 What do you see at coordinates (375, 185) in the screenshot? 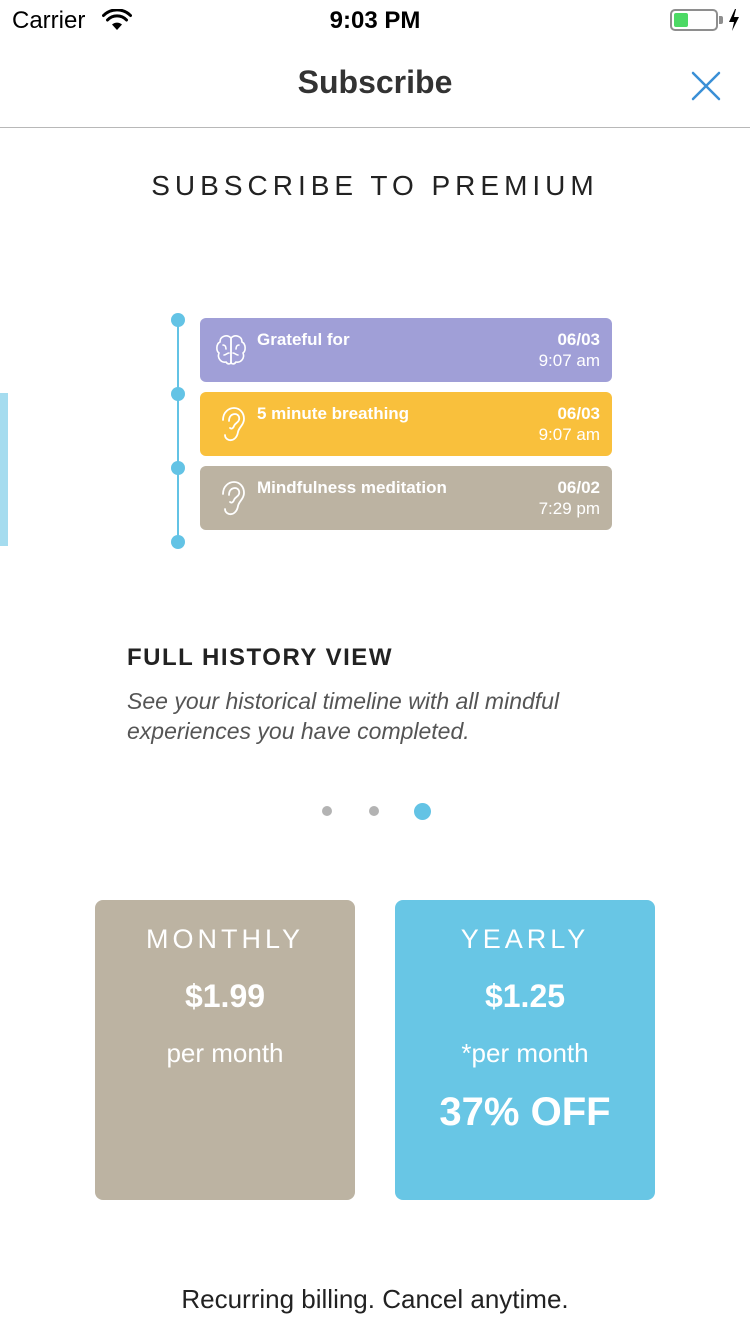
I see `premium-heading: SUBSCRIBE TO PREMIUM` at bounding box center [375, 185].